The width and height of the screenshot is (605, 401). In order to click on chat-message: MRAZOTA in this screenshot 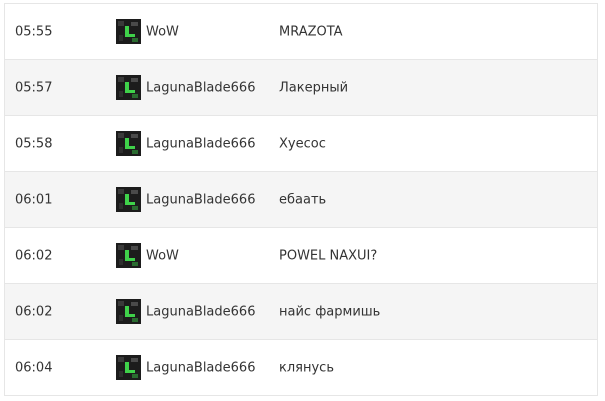, I will do `click(311, 31)`.